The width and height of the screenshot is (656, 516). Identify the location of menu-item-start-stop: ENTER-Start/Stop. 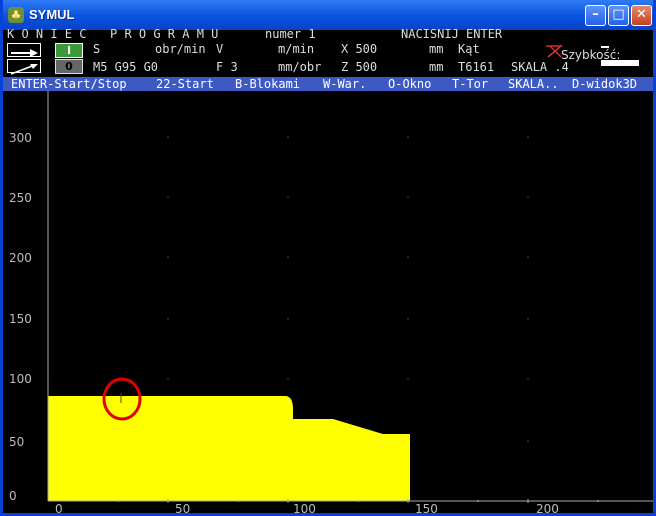
(69, 84).